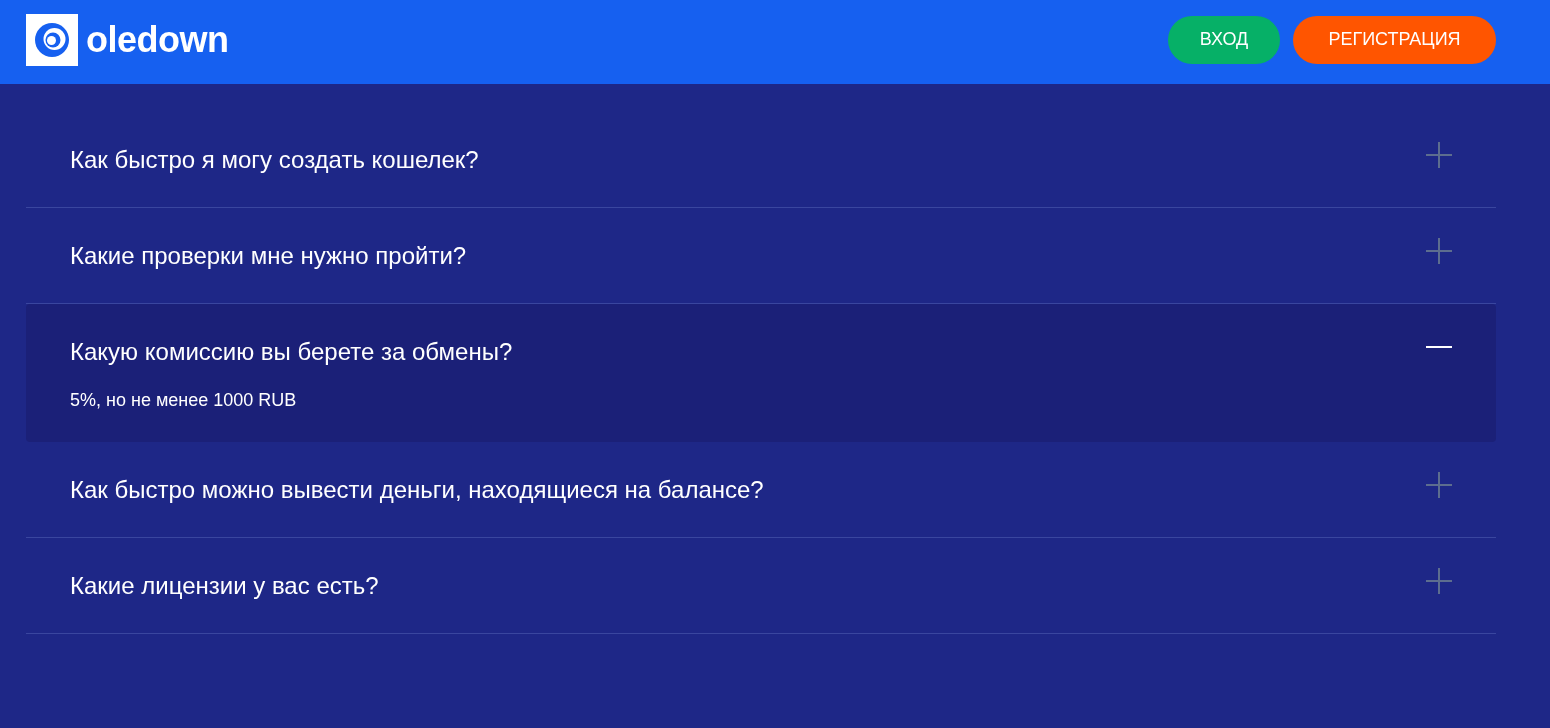 The image size is (1550, 728). Describe the element at coordinates (52, 39) in the screenshot. I see `logo-icon` at that location.